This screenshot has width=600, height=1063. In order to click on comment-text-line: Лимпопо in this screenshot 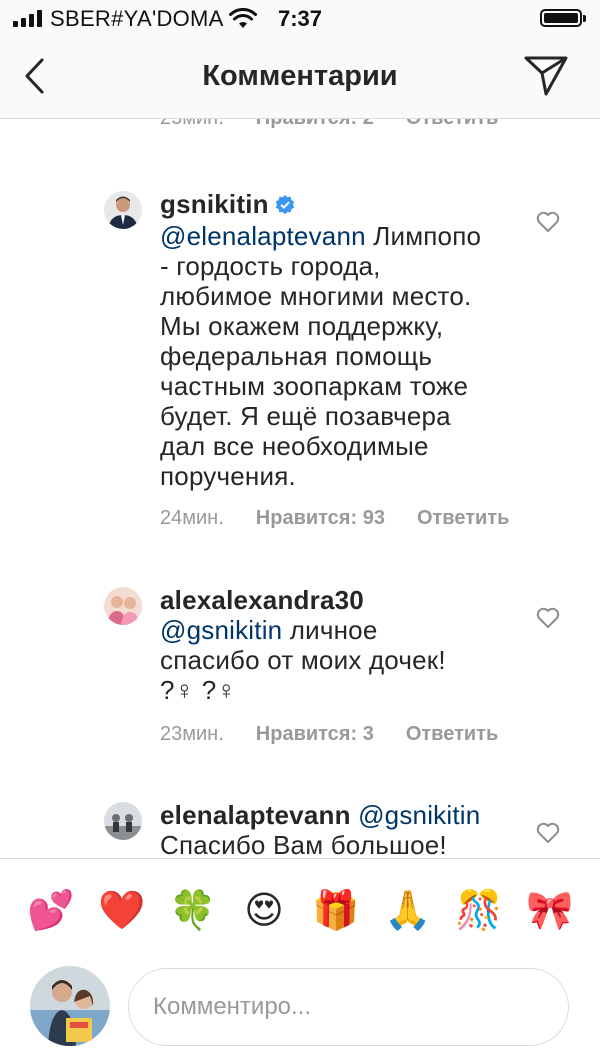, I will do `click(427, 236)`.